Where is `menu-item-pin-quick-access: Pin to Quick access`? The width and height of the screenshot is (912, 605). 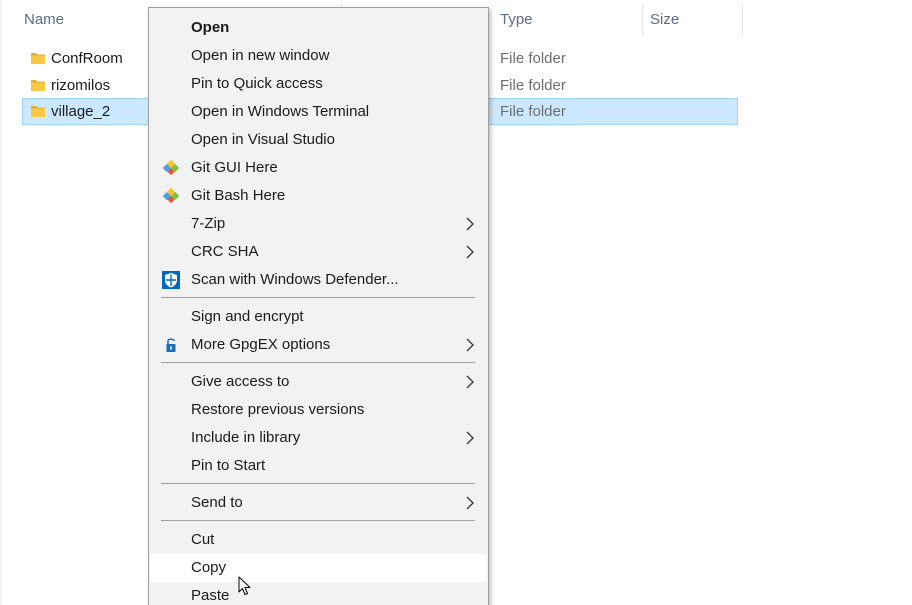 menu-item-pin-quick-access: Pin to Quick access is located at coordinates (318, 84).